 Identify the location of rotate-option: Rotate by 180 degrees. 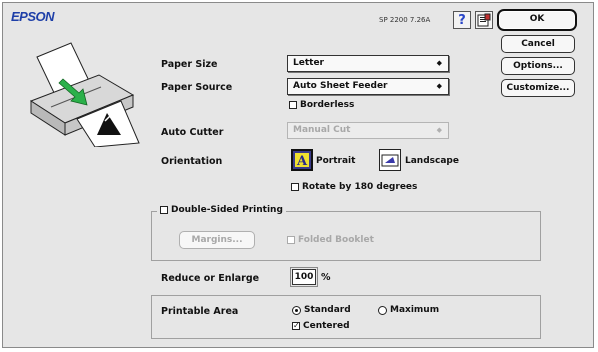
(354, 187).